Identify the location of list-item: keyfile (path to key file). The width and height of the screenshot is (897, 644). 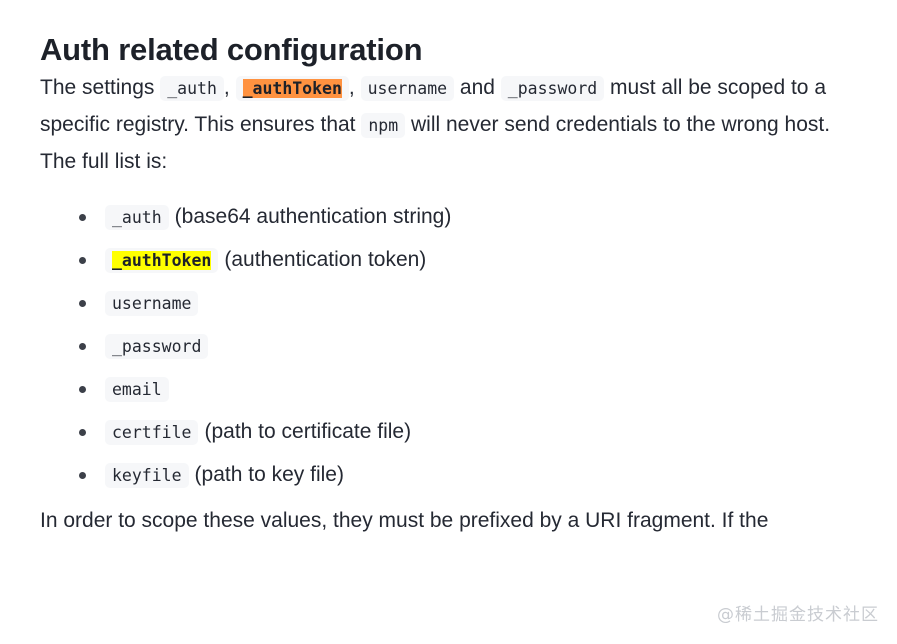
(448, 475).